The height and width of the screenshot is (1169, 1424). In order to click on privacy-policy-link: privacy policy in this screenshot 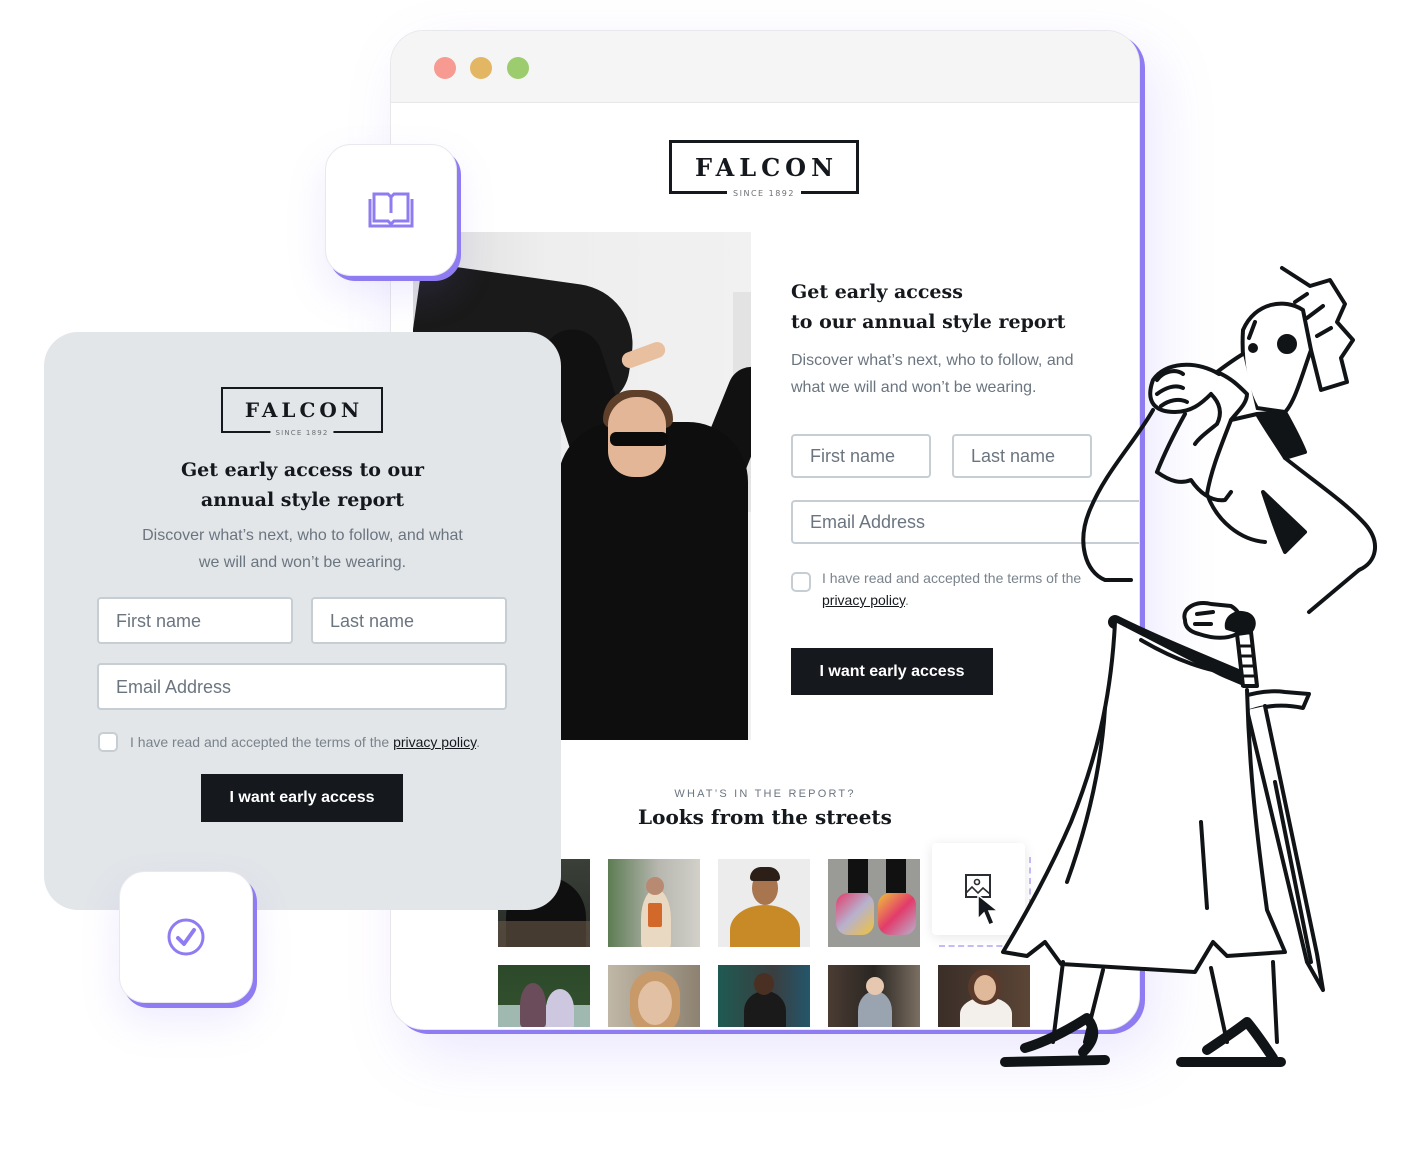, I will do `click(863, 600)`.